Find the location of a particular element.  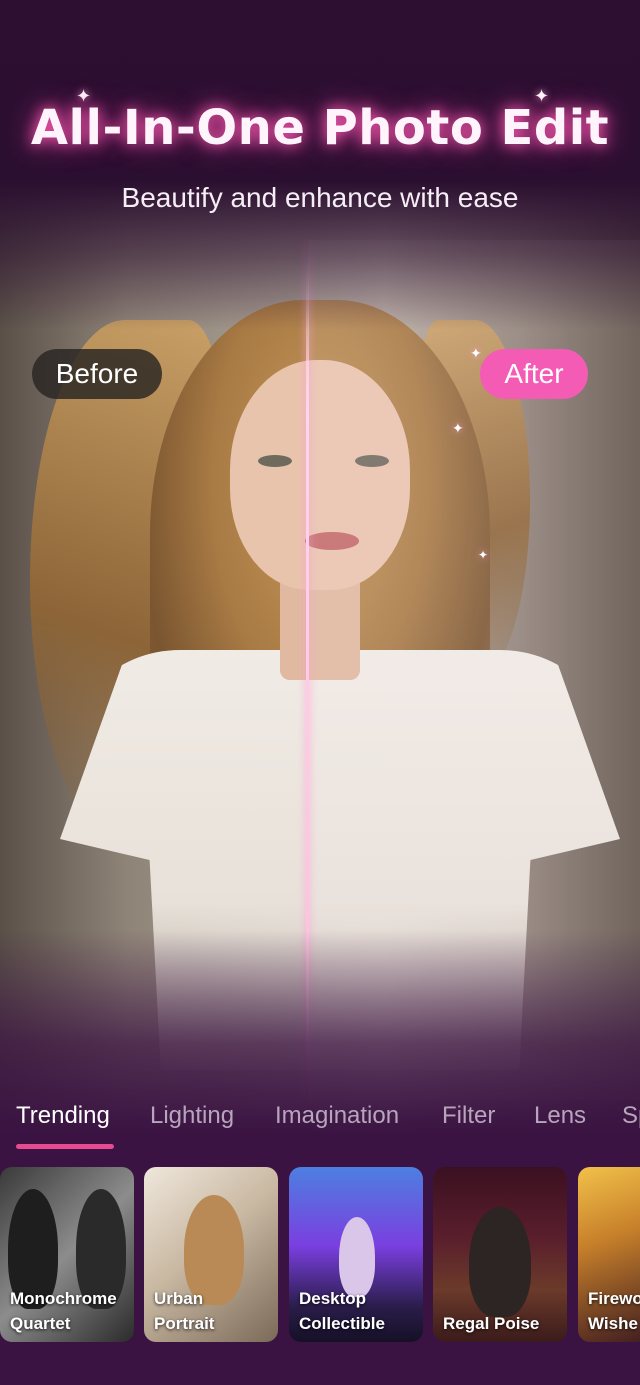

card-label: Firewo Wishe is located at coordinates (614, 1311).